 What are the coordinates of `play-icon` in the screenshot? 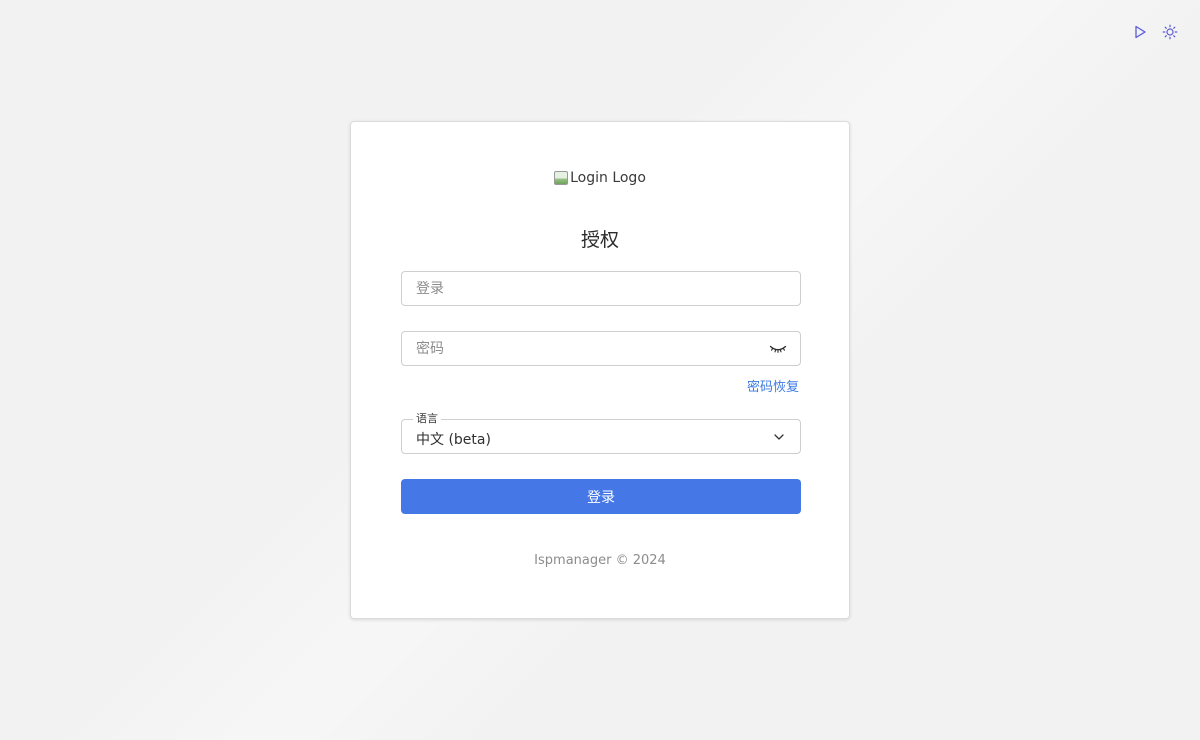 It's located at (1140, 32).